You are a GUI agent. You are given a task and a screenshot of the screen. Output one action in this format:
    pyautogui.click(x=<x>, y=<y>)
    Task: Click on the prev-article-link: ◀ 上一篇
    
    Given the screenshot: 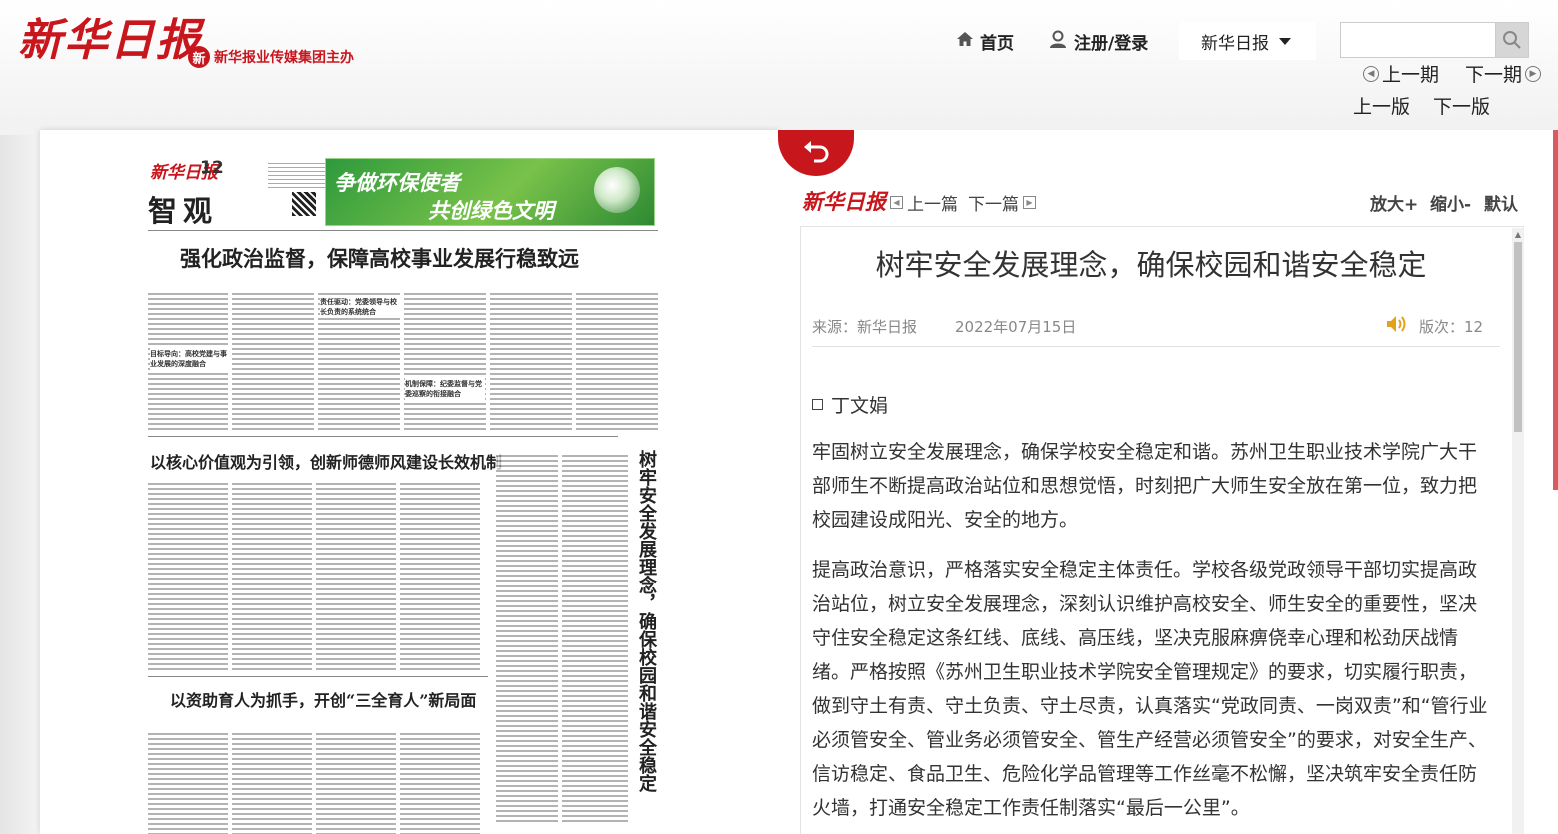 What is the action you would take?
    pyautogui.click(x=922, y=202)
    